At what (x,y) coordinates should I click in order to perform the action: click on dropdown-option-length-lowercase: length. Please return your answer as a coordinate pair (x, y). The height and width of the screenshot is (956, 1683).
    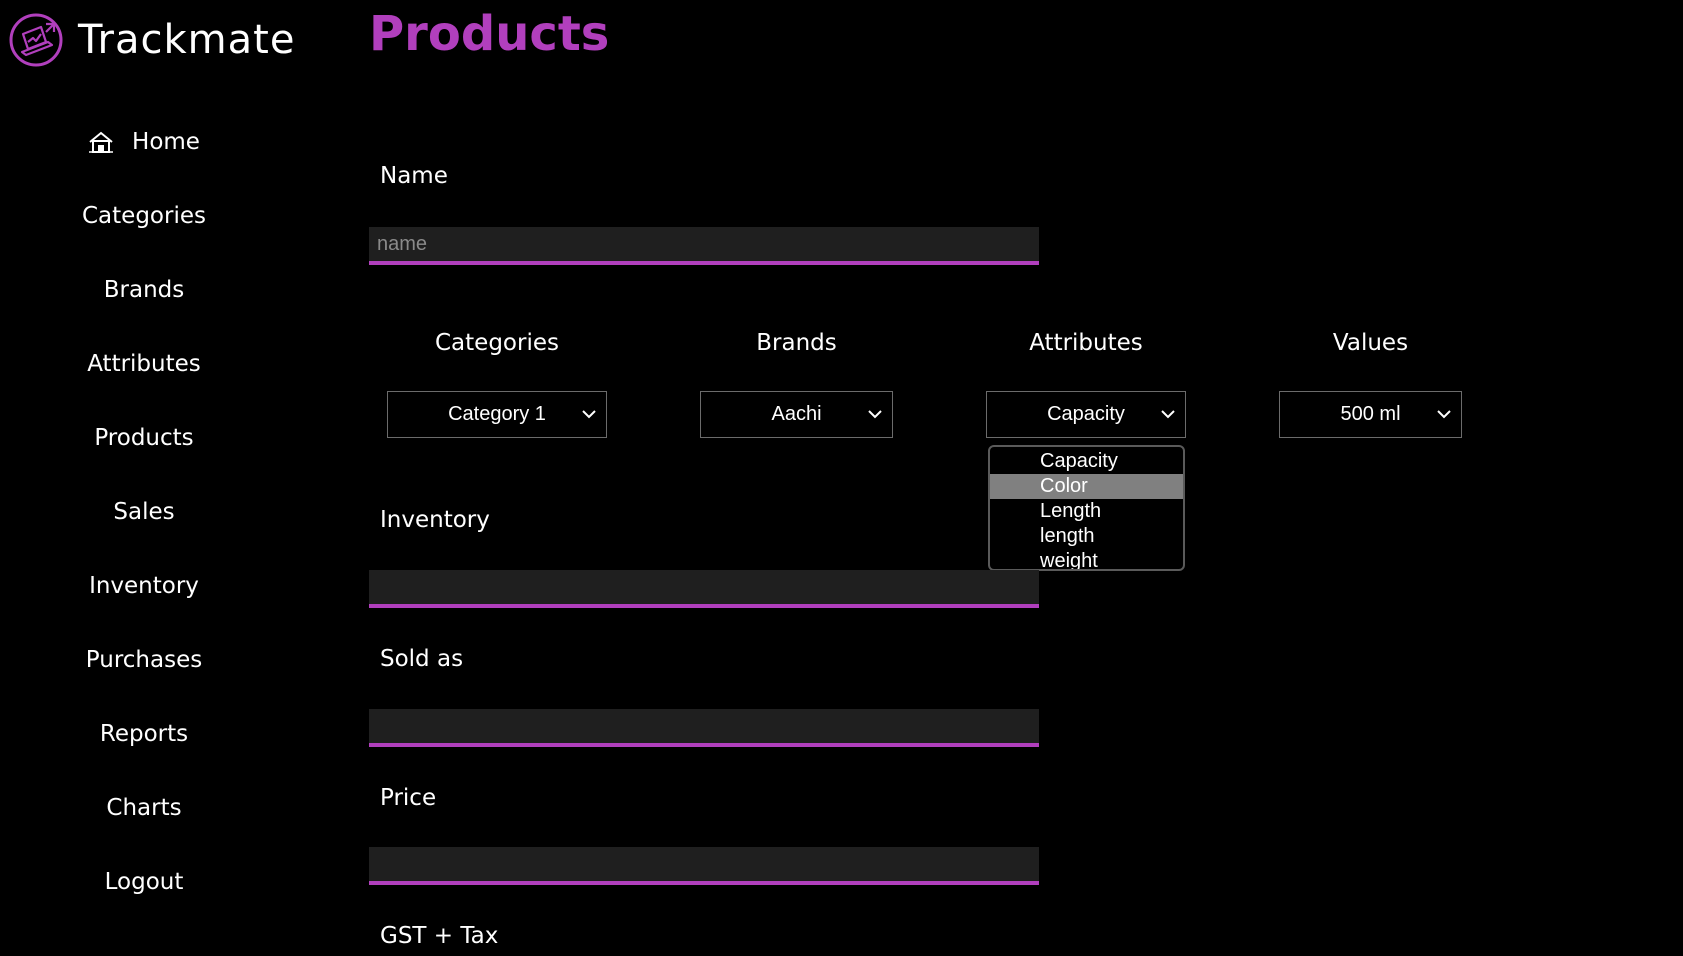
    Looking at the image, I should click on (1086, 536).